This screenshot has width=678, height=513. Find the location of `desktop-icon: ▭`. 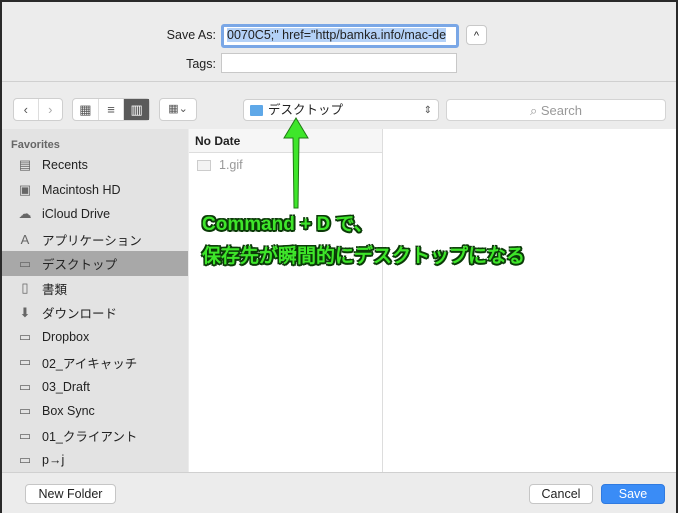

desktop-icon: ▭ is located at coordinates (25, 263).